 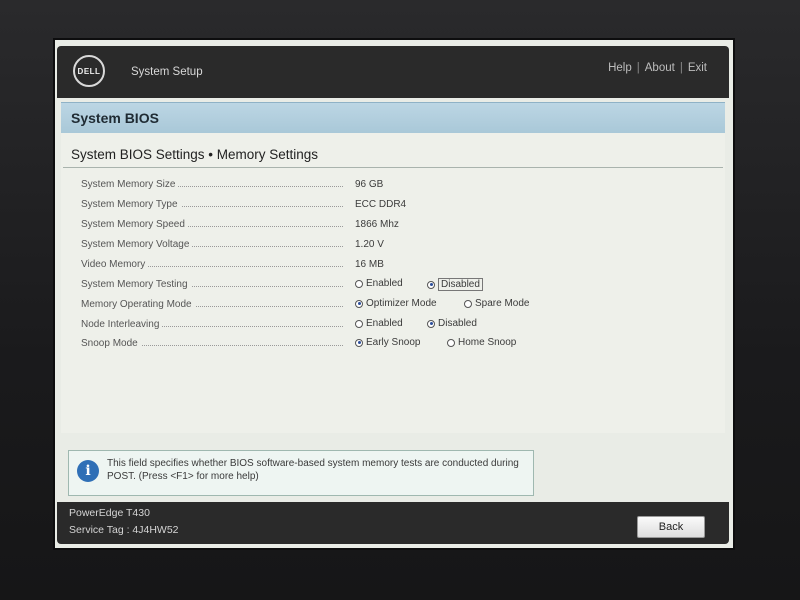 I want to click on setting-row-memory-speed: System Memory Speed 1866 Mhz, so click(x=391, y=225).